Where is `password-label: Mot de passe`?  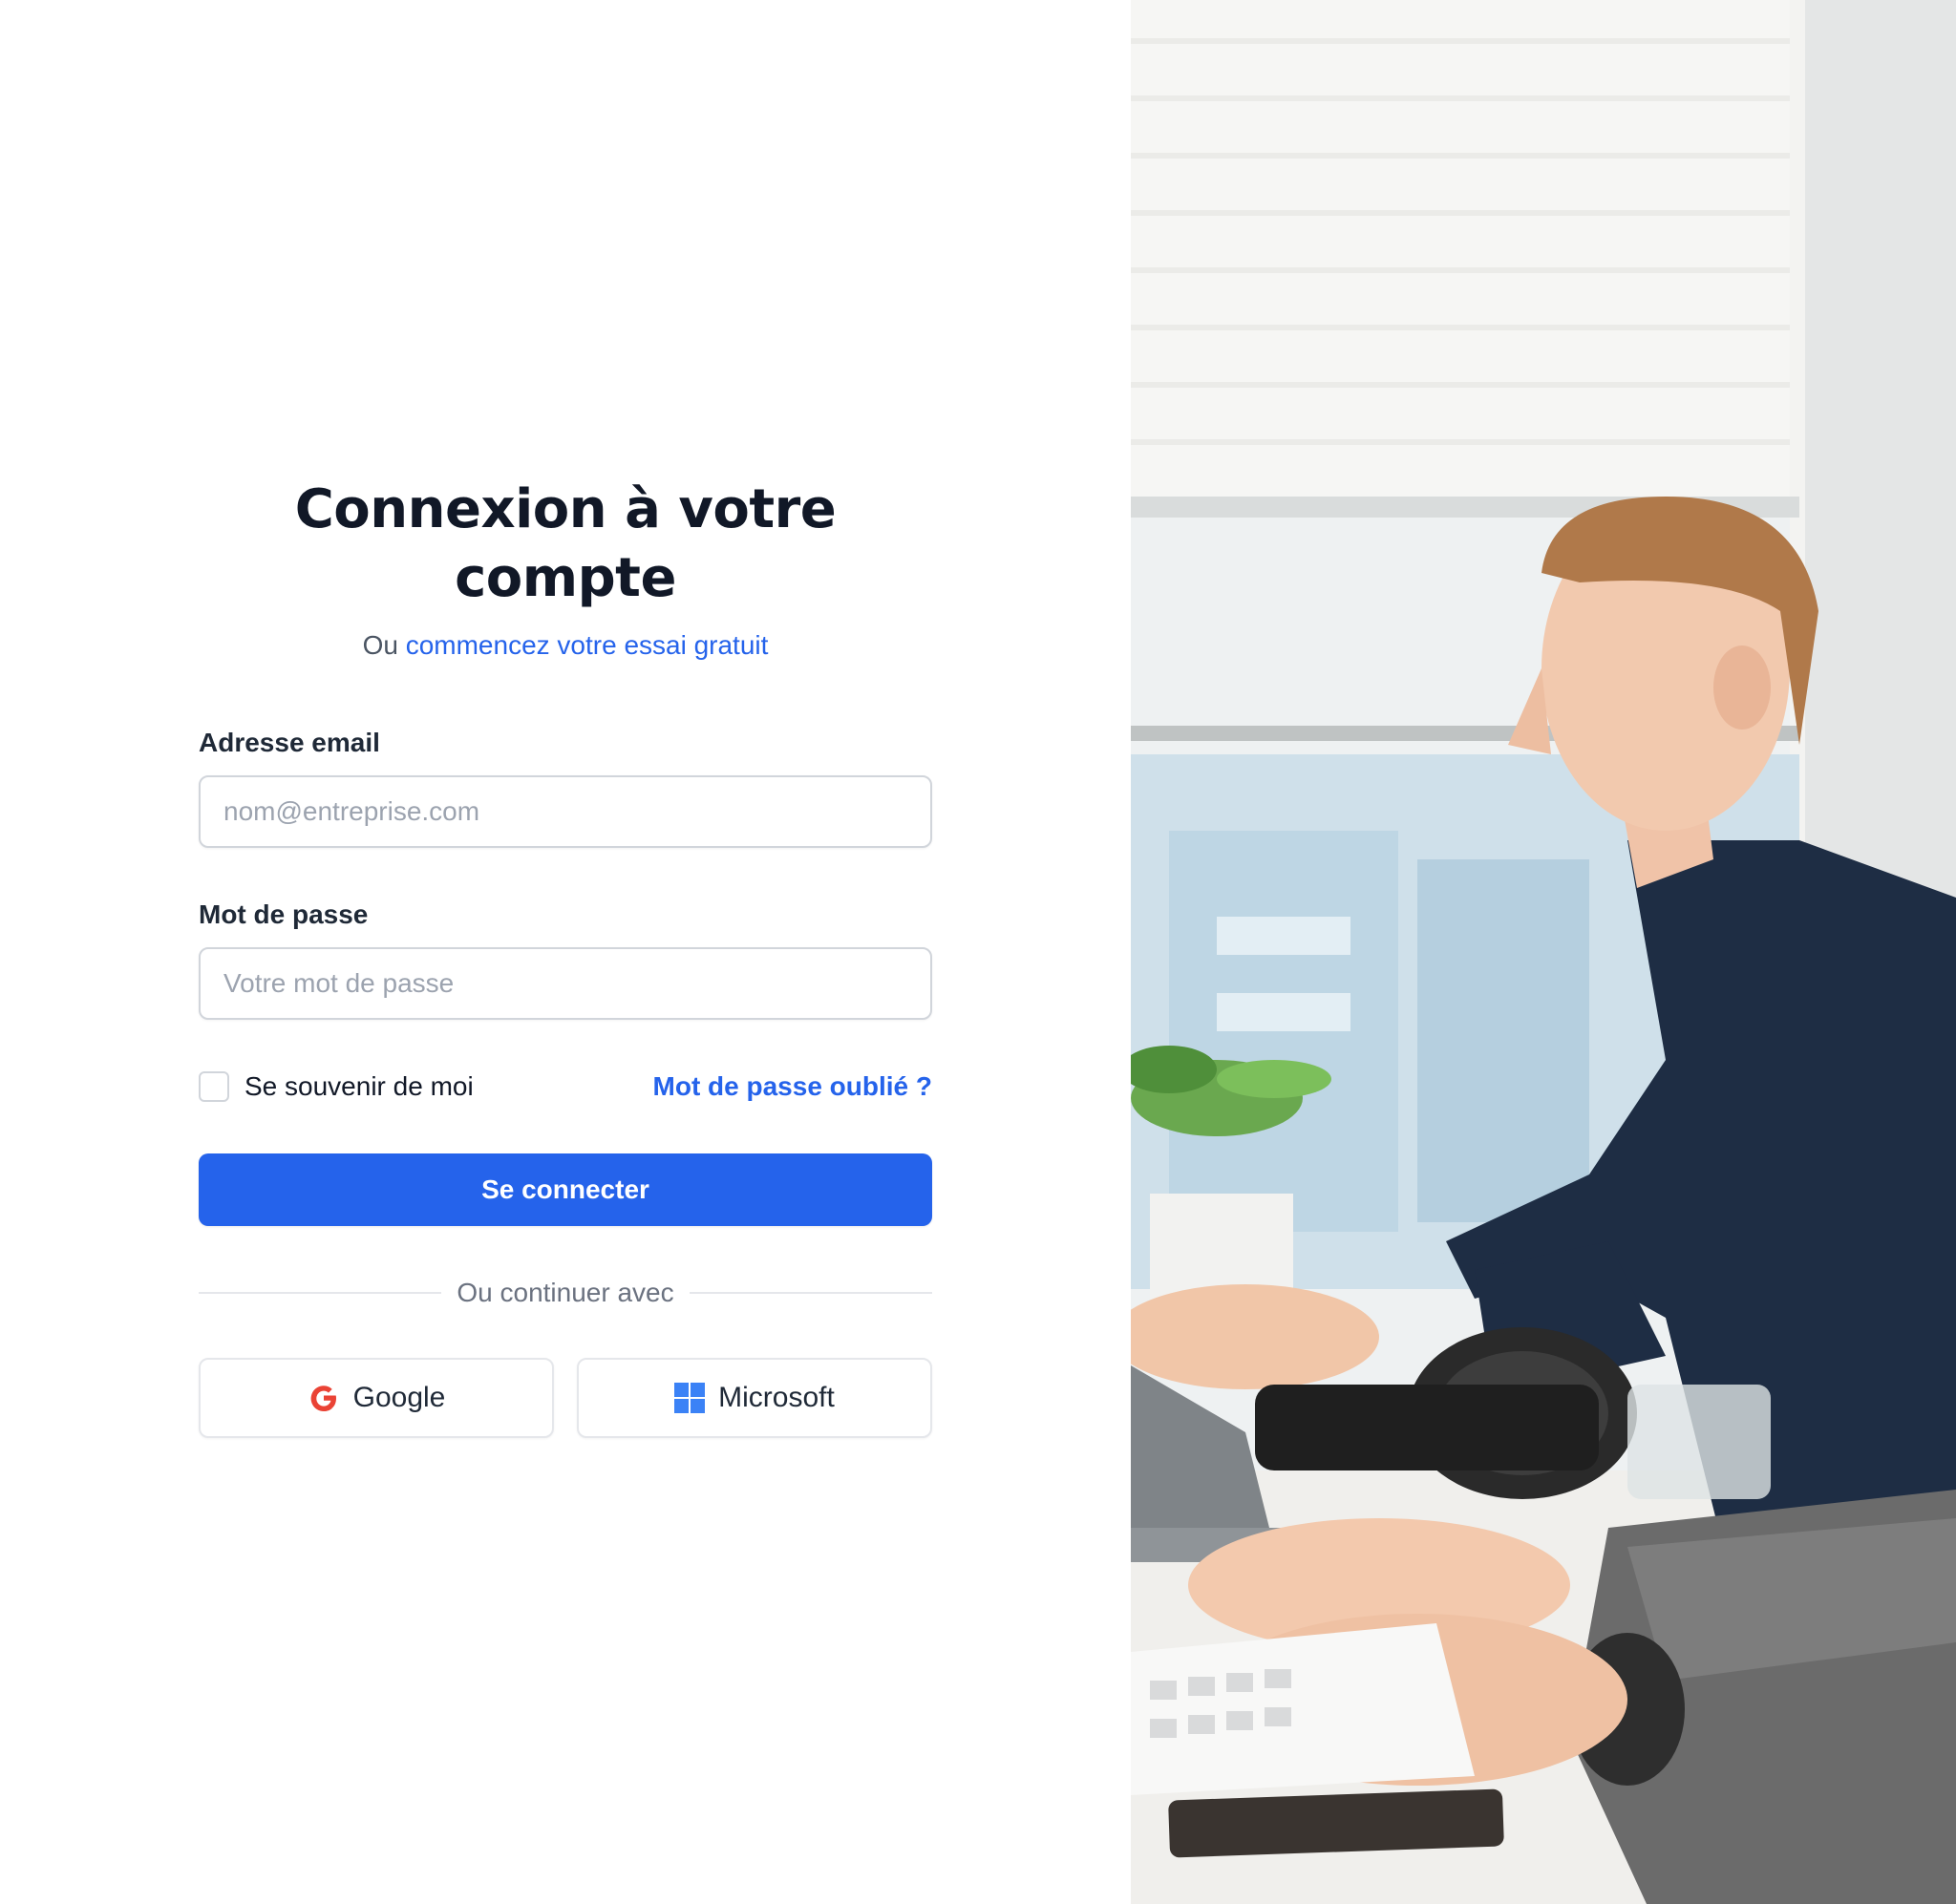 password-label: Mot de passe is located at coordinates (284, 914).